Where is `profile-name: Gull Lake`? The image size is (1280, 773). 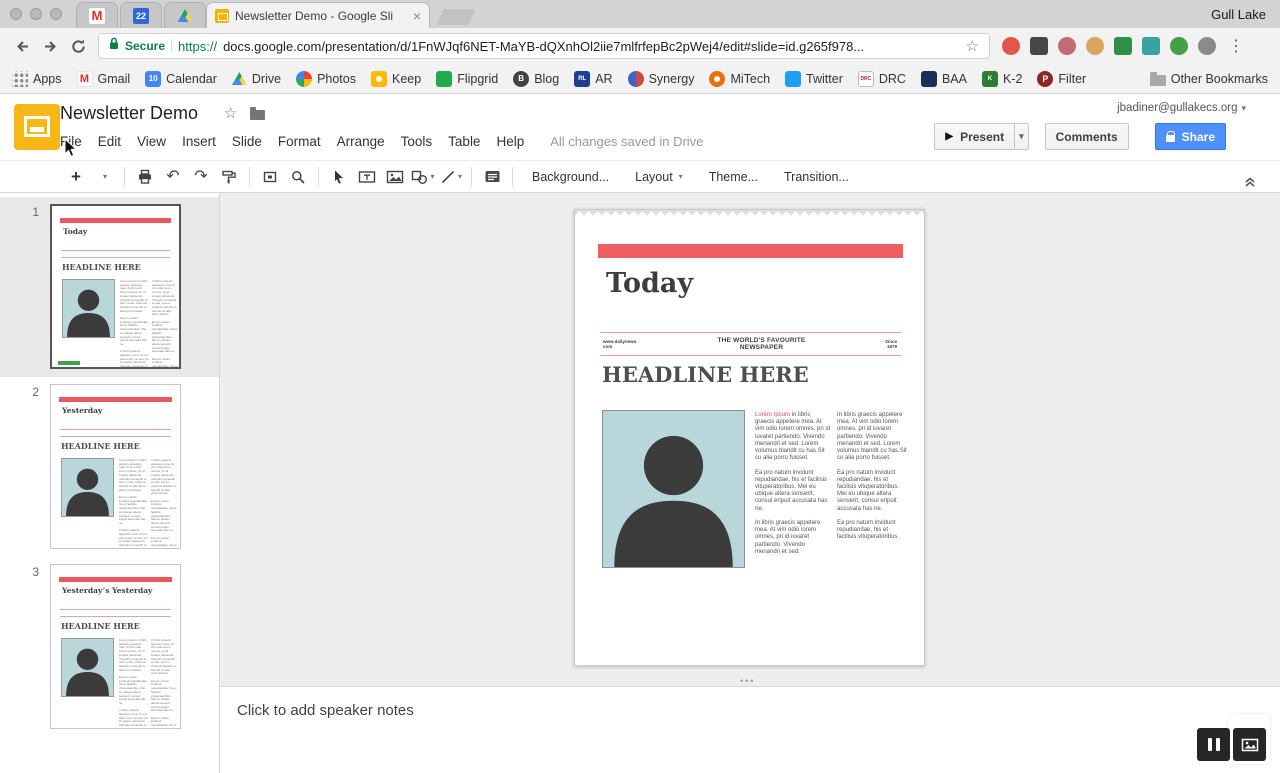 profile-name: Gull Lake is located at coordinates (1238, 14).